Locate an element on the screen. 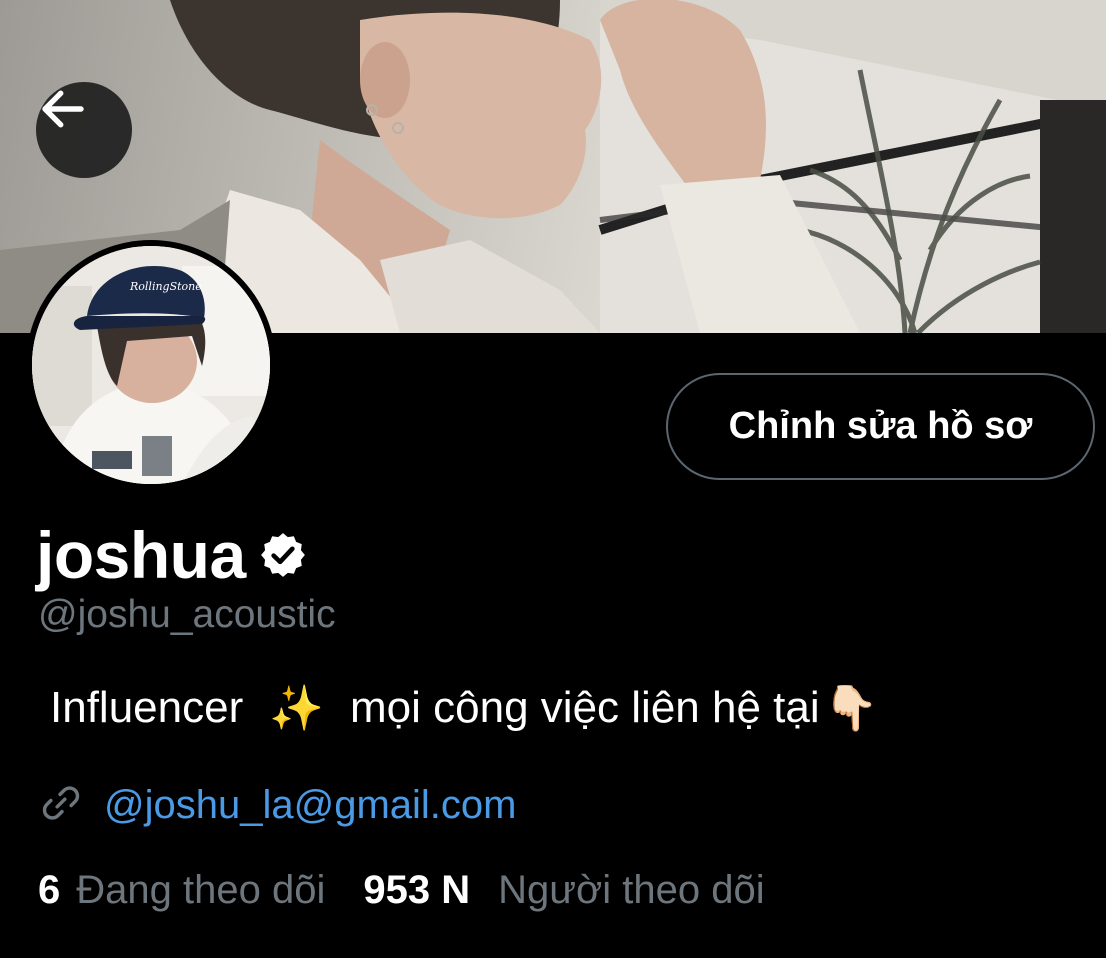  profile-link: @joshu_la@gmail.com is located at coordinates (277, 805).